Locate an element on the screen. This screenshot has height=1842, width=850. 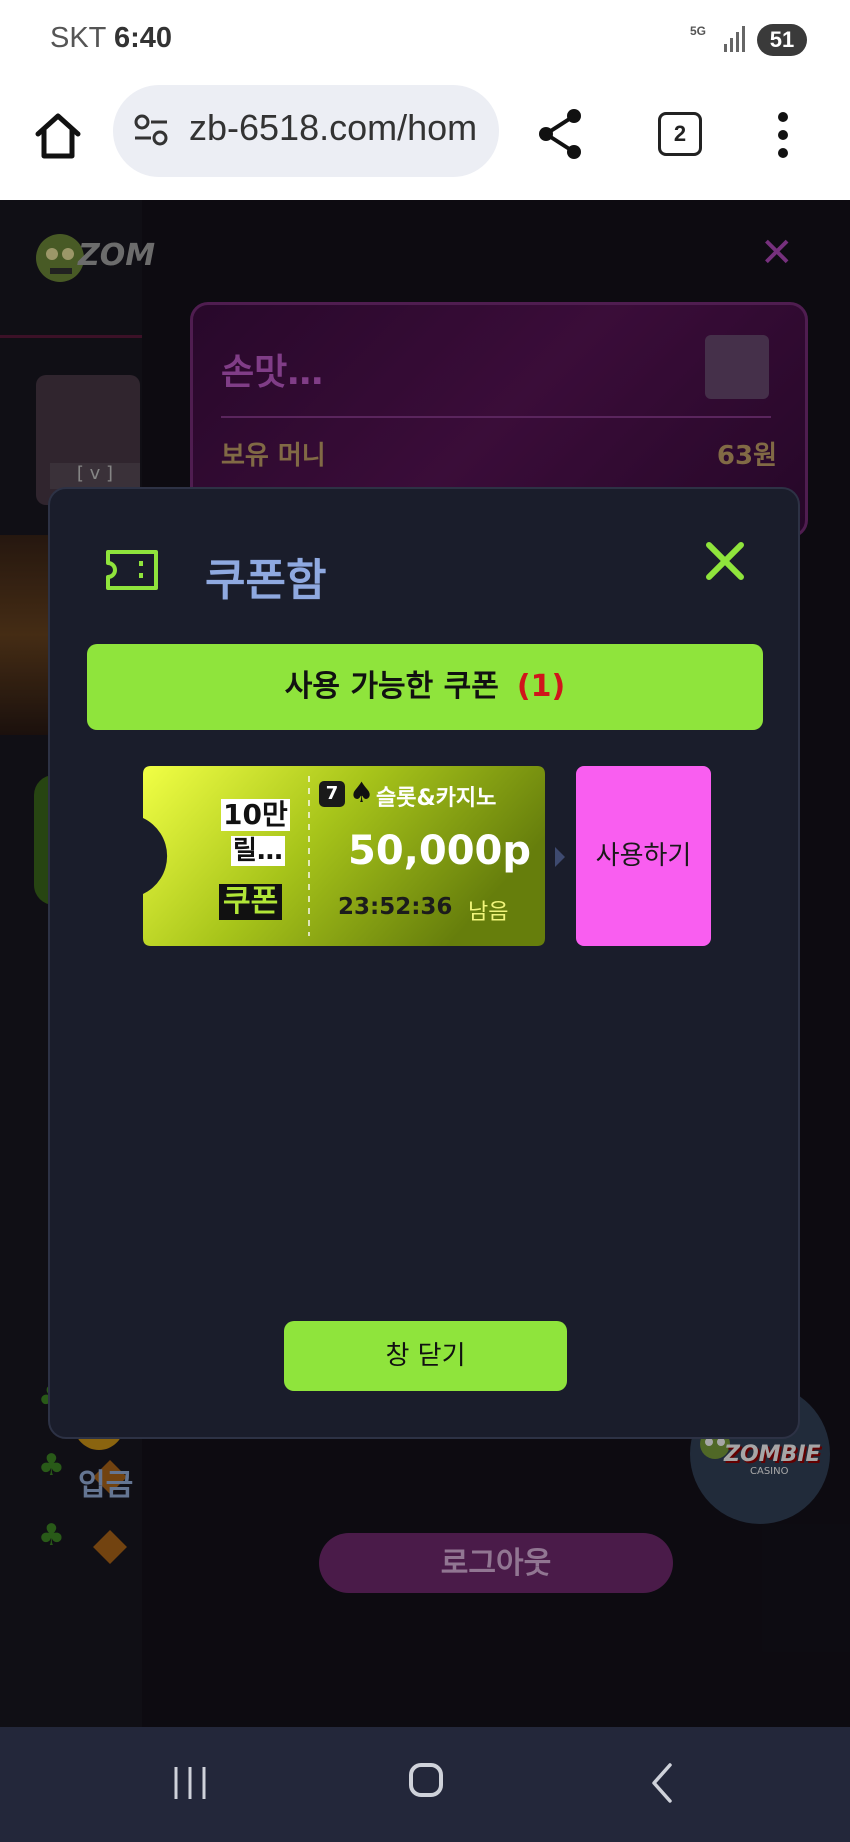
signal-icon is located at coordinates (734, 39).